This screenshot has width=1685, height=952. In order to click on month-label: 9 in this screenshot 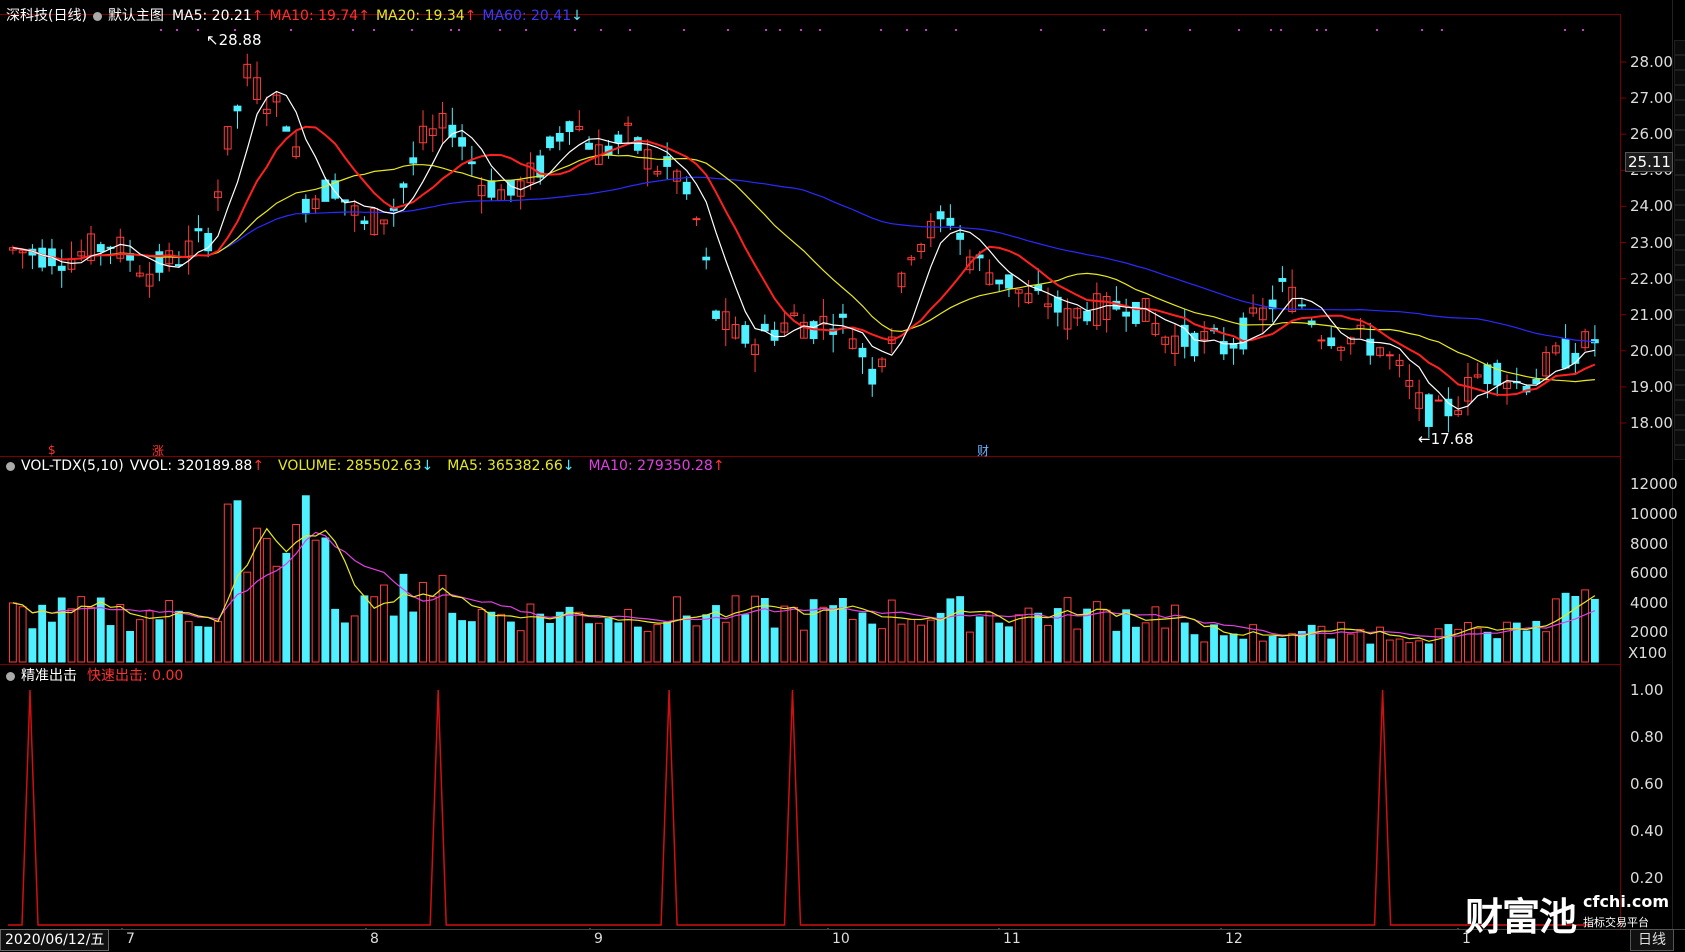, I will do `click(598, 939)`.